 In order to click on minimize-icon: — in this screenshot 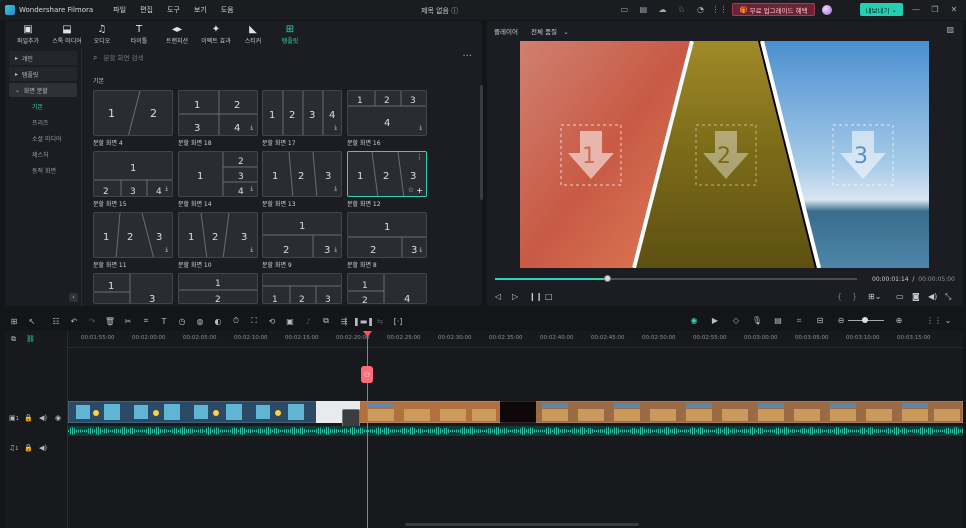, I will do `click(916, 10)`.